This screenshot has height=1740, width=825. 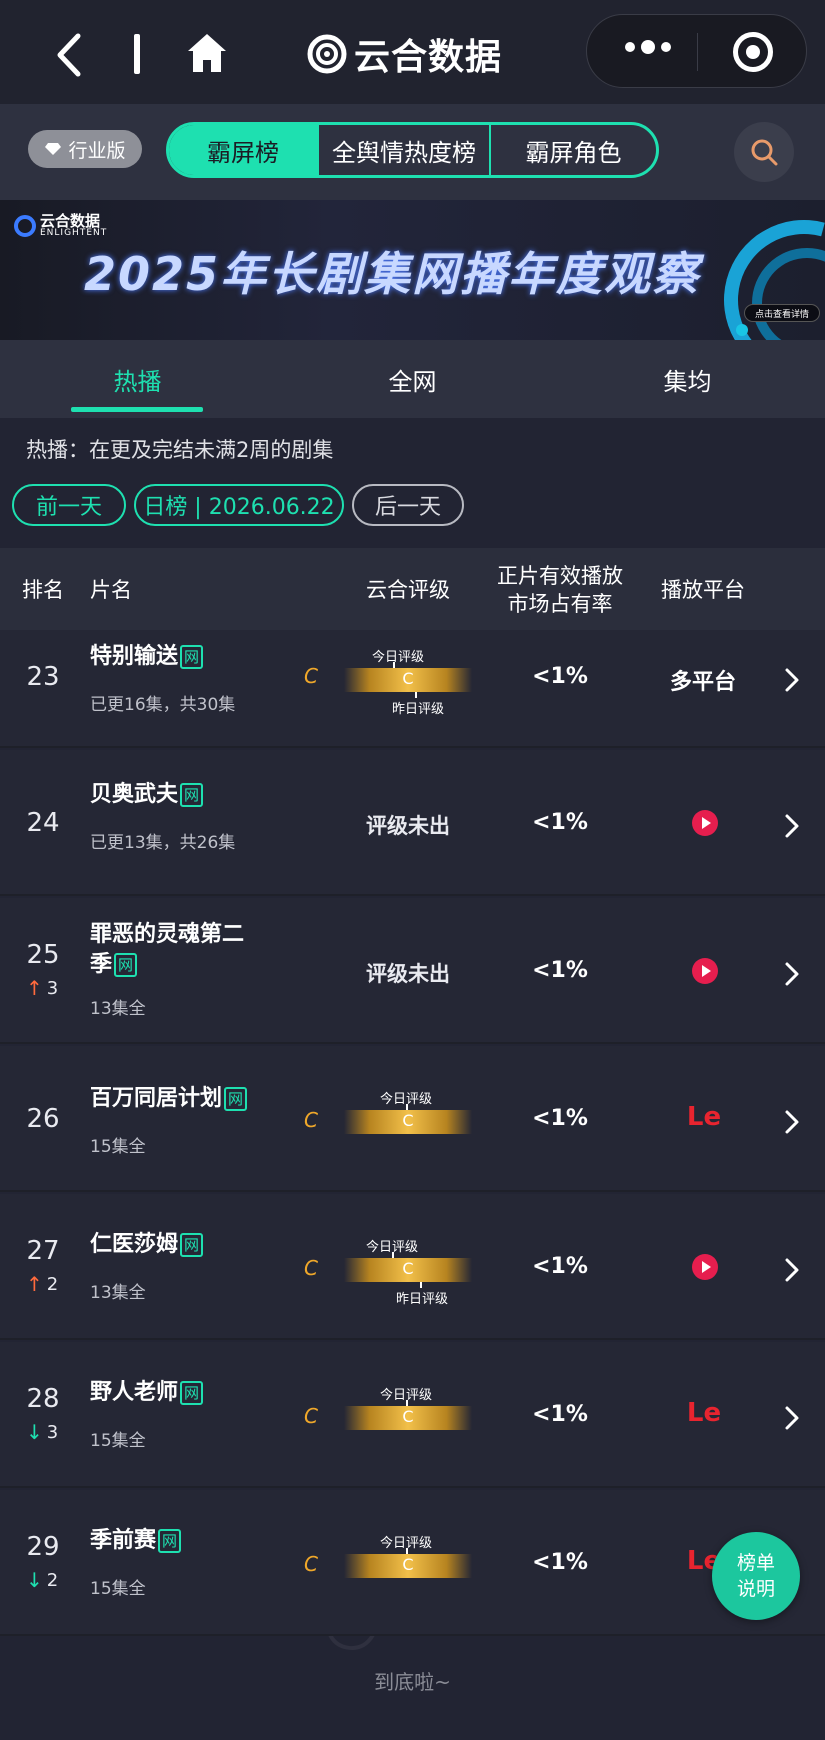 I want to click on tab-bapingbang: 霸屏榜, so click(x=244, y=150).